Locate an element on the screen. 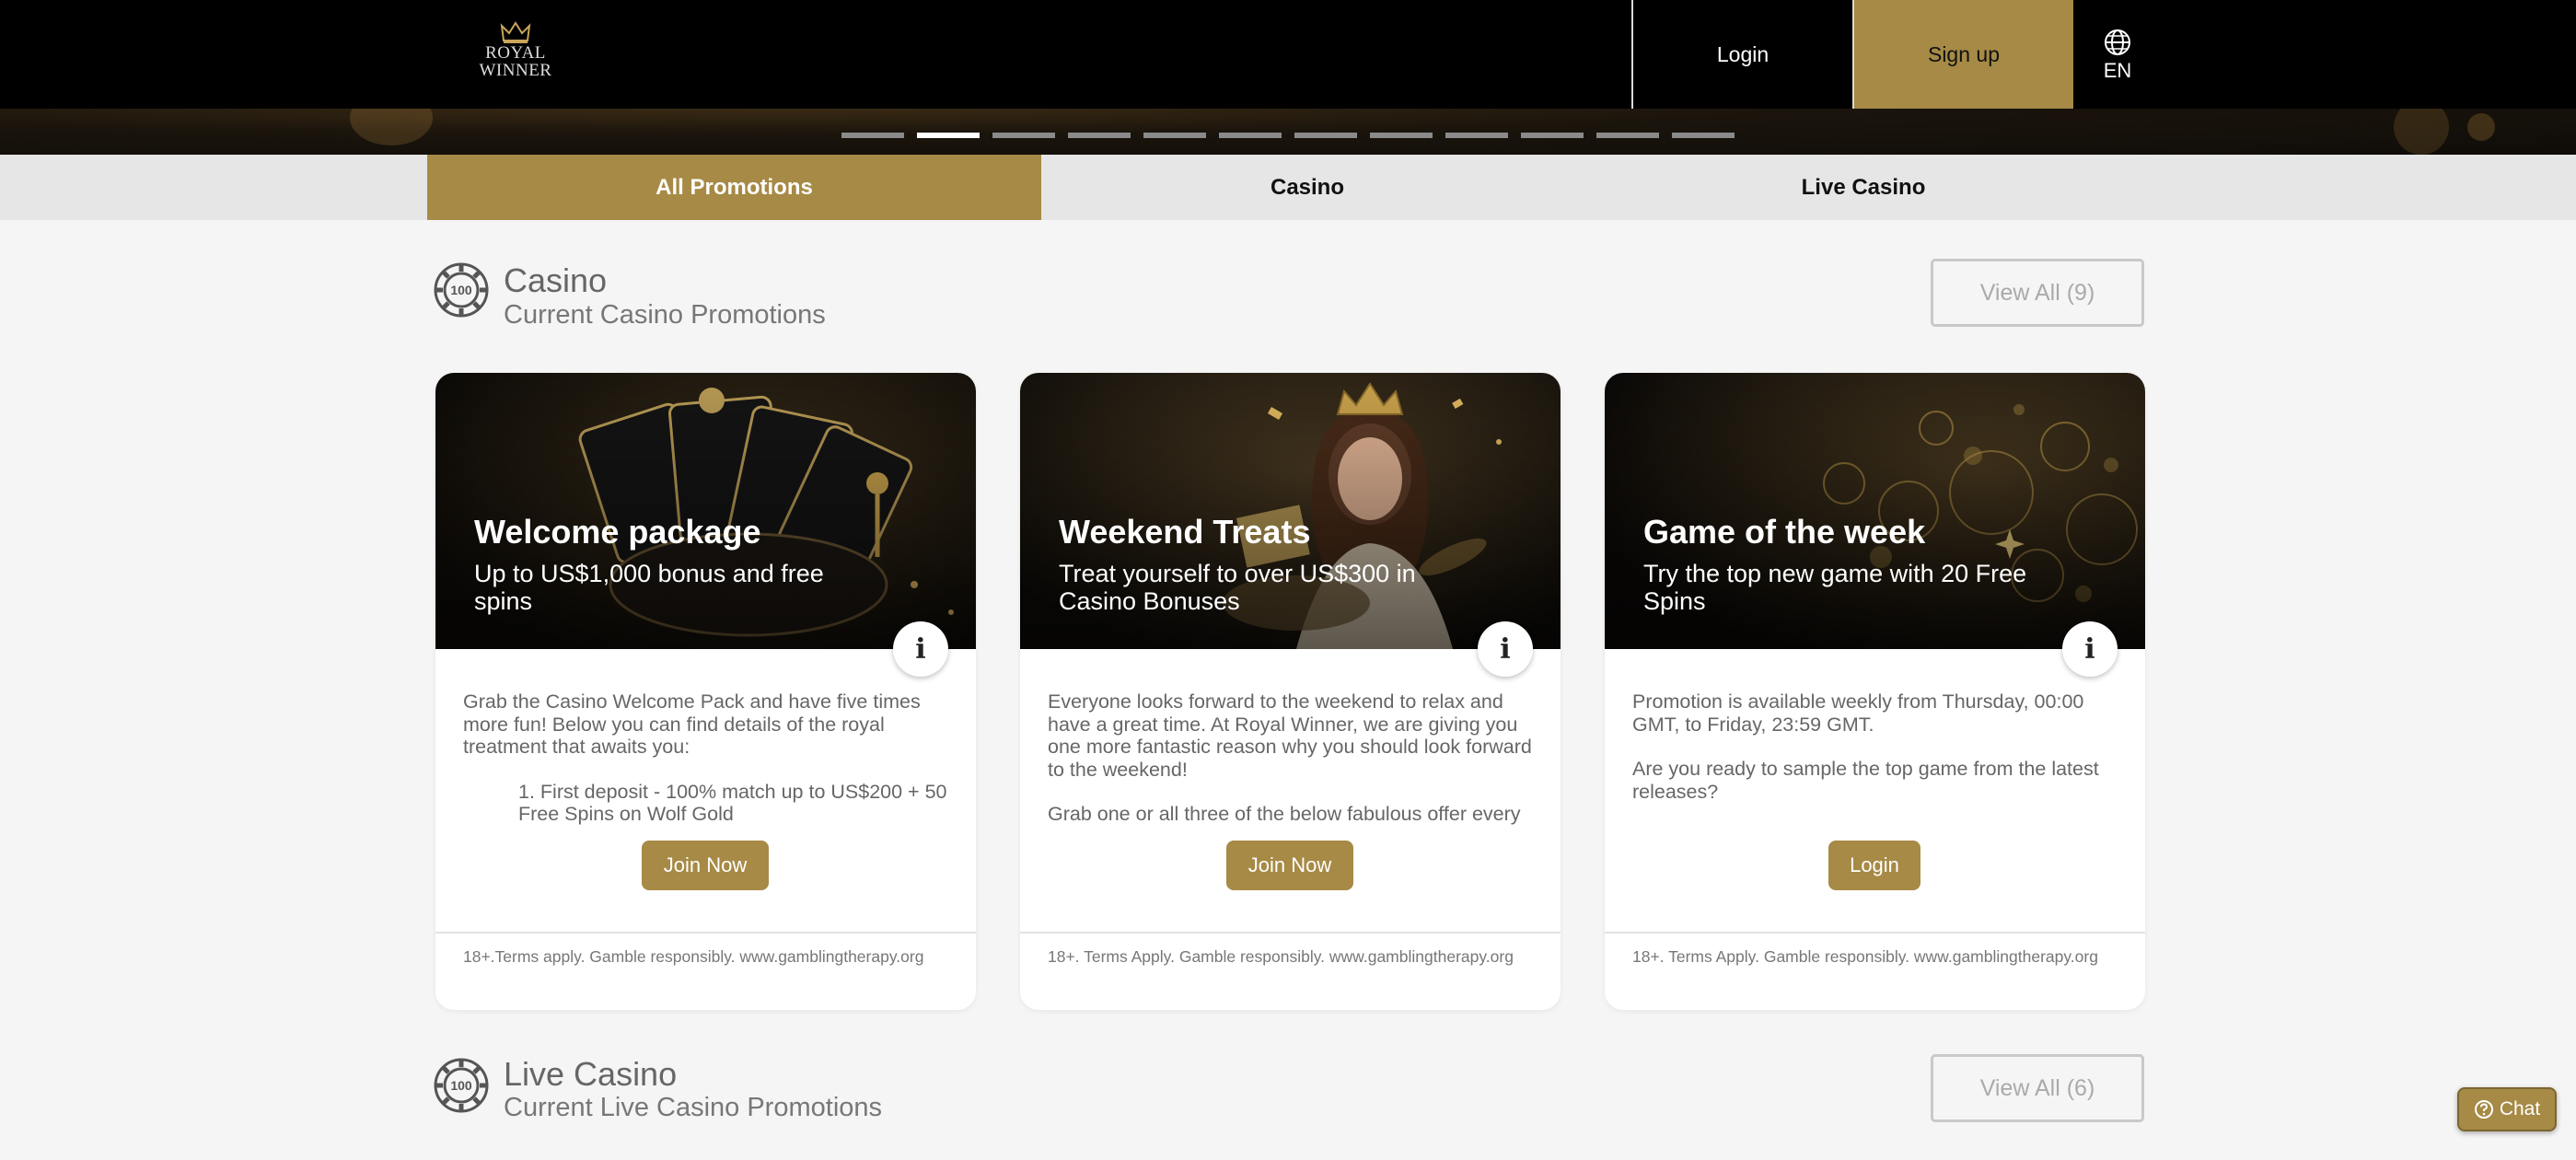  chat-label: Chat is located at coordinates (2520, 1108).